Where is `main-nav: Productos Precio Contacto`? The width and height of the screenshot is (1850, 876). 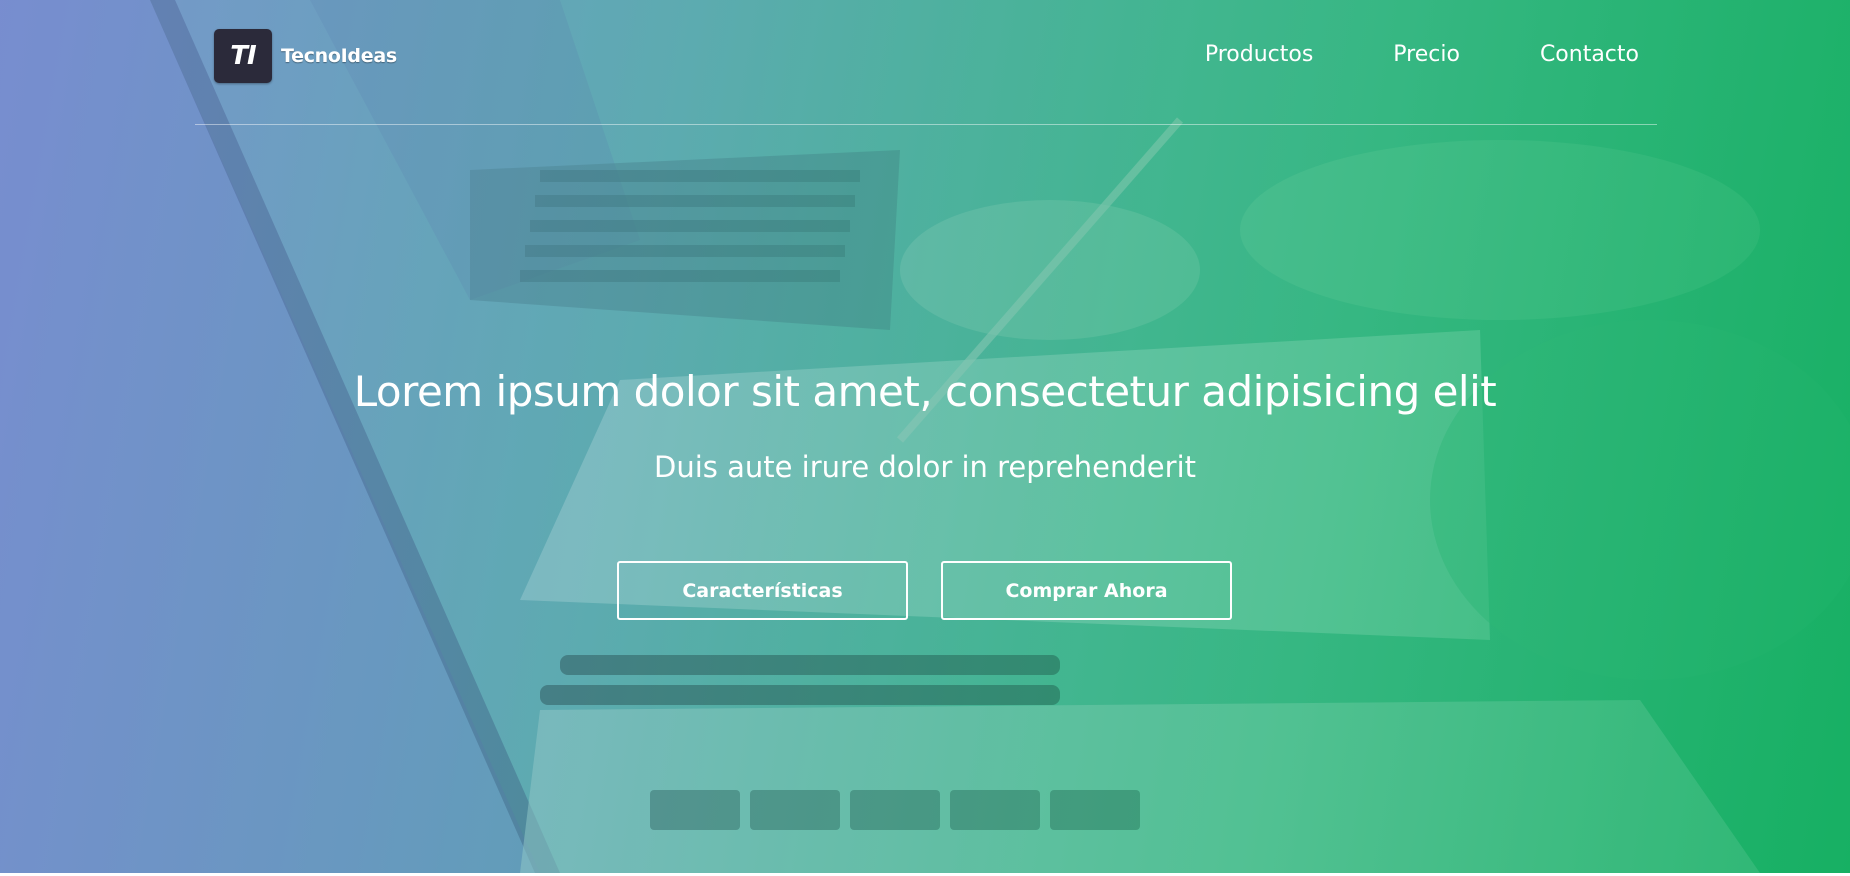
main-nav: Productos Precio Contacto is located at coordinates (1422, 54).